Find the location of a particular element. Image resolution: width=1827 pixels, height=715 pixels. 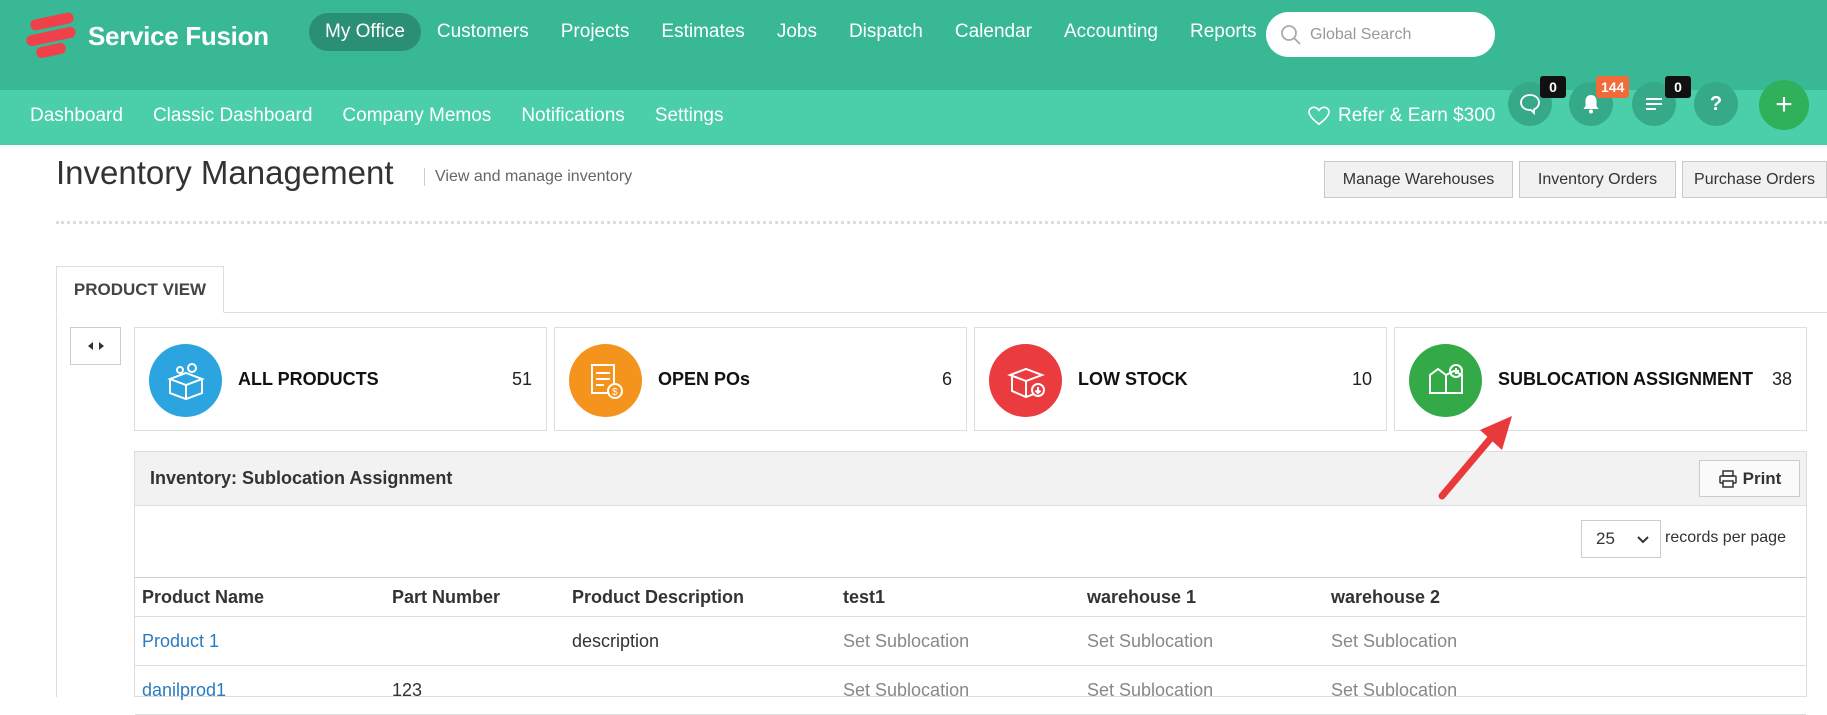

chat-badge: 0 is located at coordinates (1553, 87).